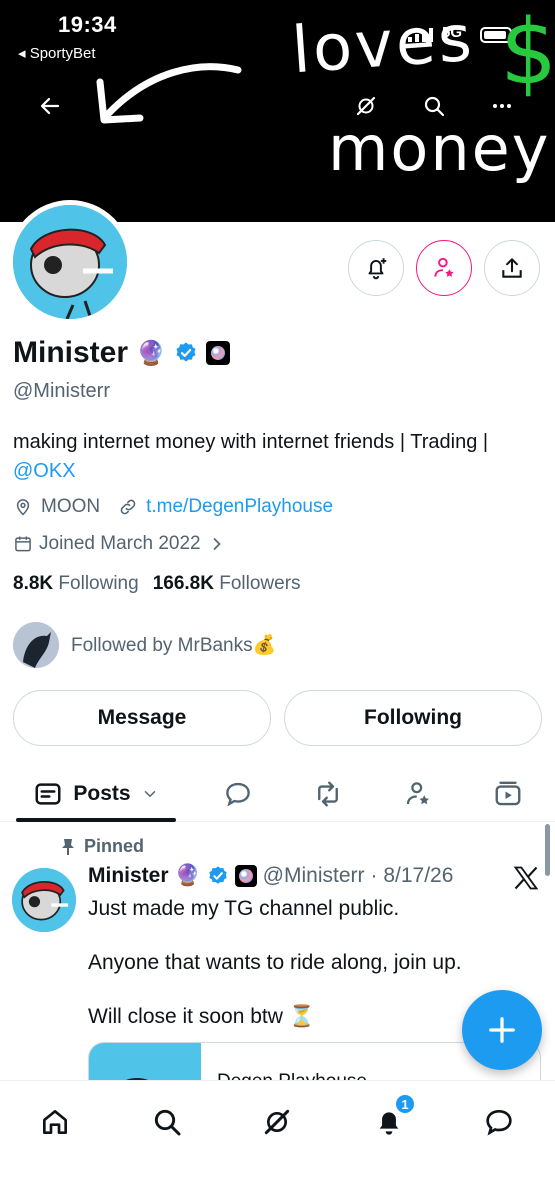 The width and height of the screenshot is (555, 1200). What do you see at coordinates (390, 1120) in the screenshot?
I see `nav-notifications: 1` at bounding box center [390, 1120].